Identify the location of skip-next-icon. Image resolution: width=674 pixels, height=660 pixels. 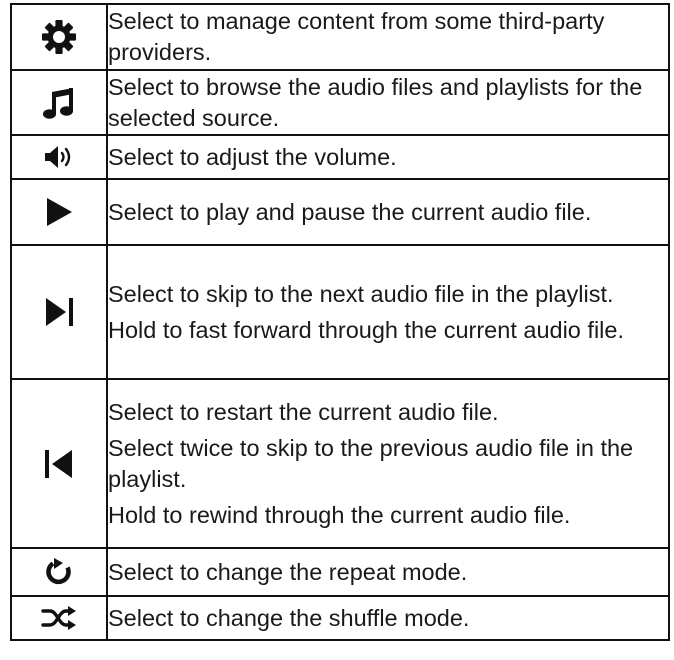
(59, 312).